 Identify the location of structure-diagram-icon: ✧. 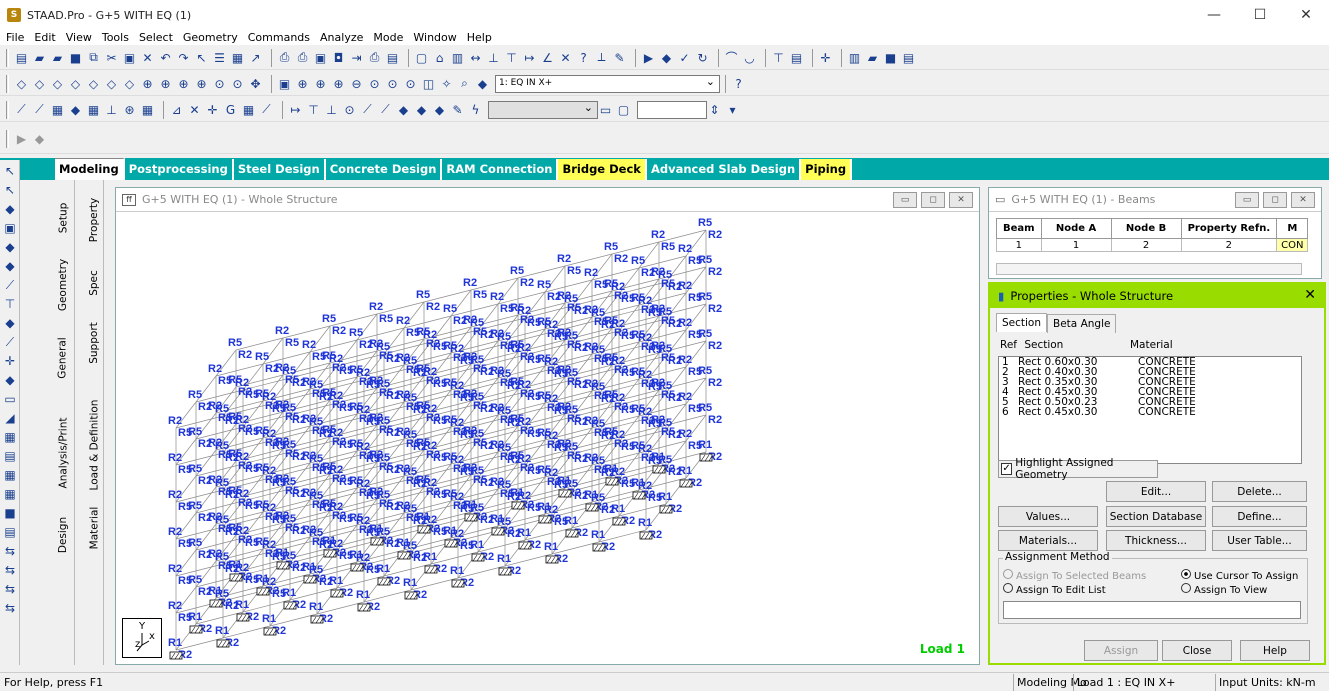
(446, 83).